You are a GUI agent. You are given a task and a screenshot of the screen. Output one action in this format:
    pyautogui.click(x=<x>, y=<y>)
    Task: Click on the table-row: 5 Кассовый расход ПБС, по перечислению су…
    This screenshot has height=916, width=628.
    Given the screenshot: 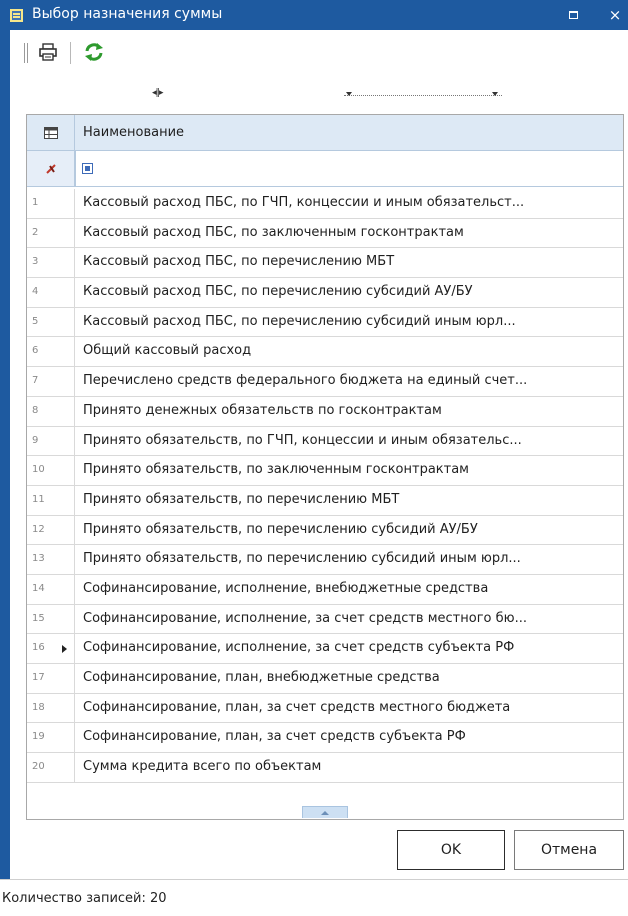 What is the action you would take?
    pyautogui.click(x=325, y=322)
    